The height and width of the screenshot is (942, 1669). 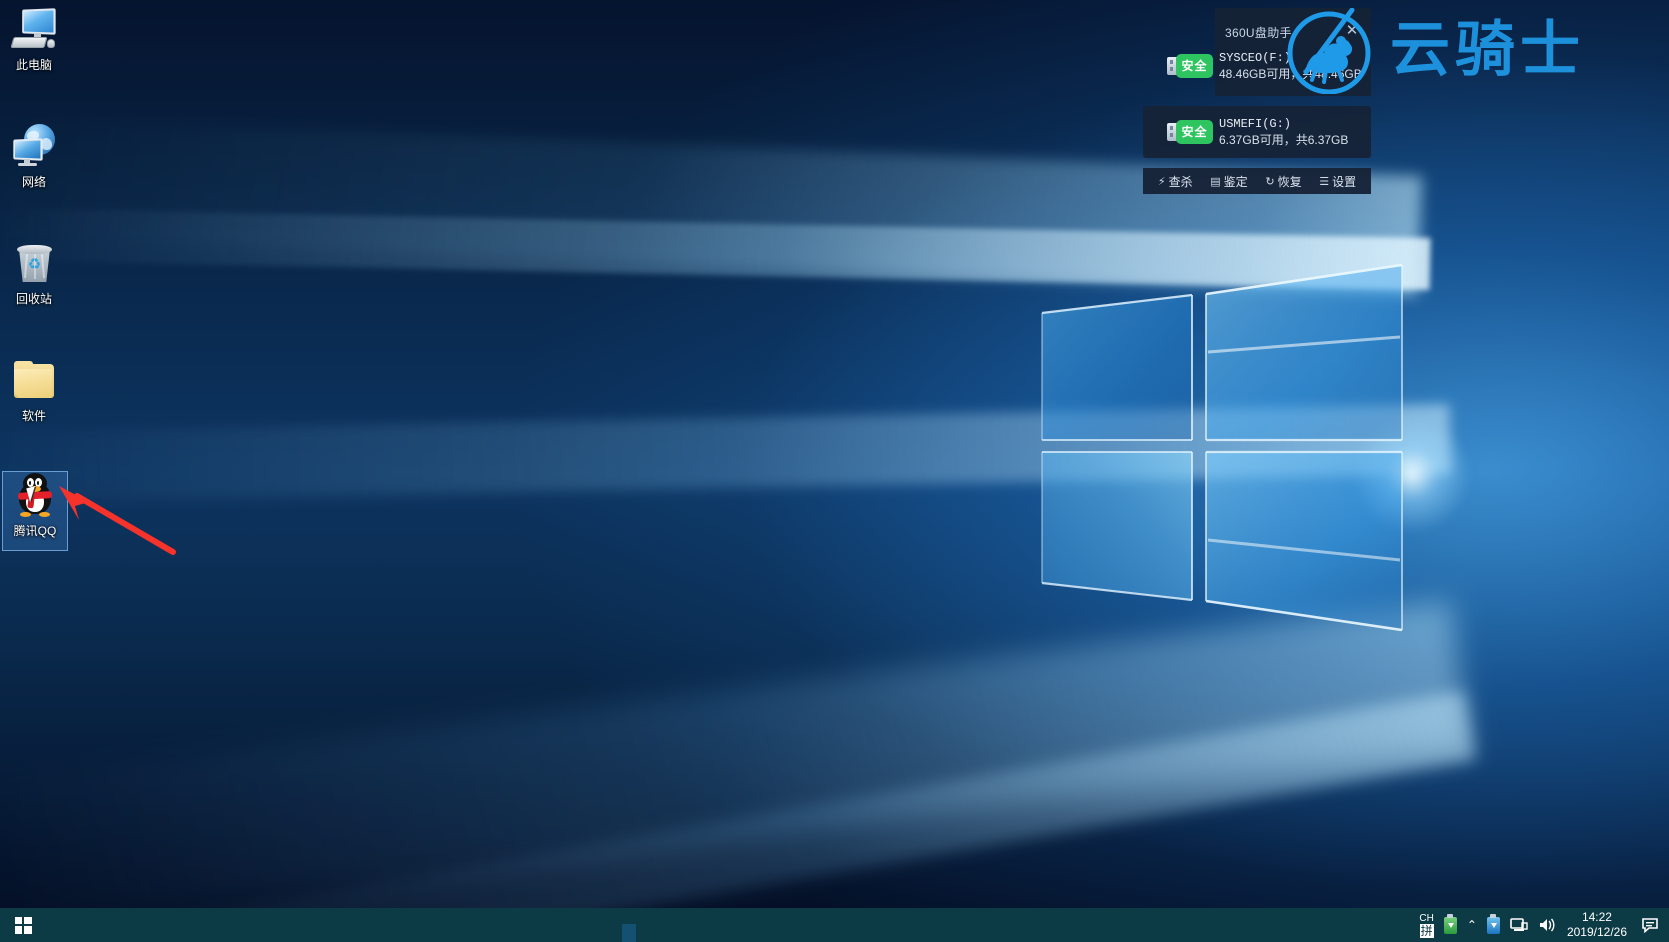 I want to click on taskbar-pinned-marker, so click(x=629, y=933).